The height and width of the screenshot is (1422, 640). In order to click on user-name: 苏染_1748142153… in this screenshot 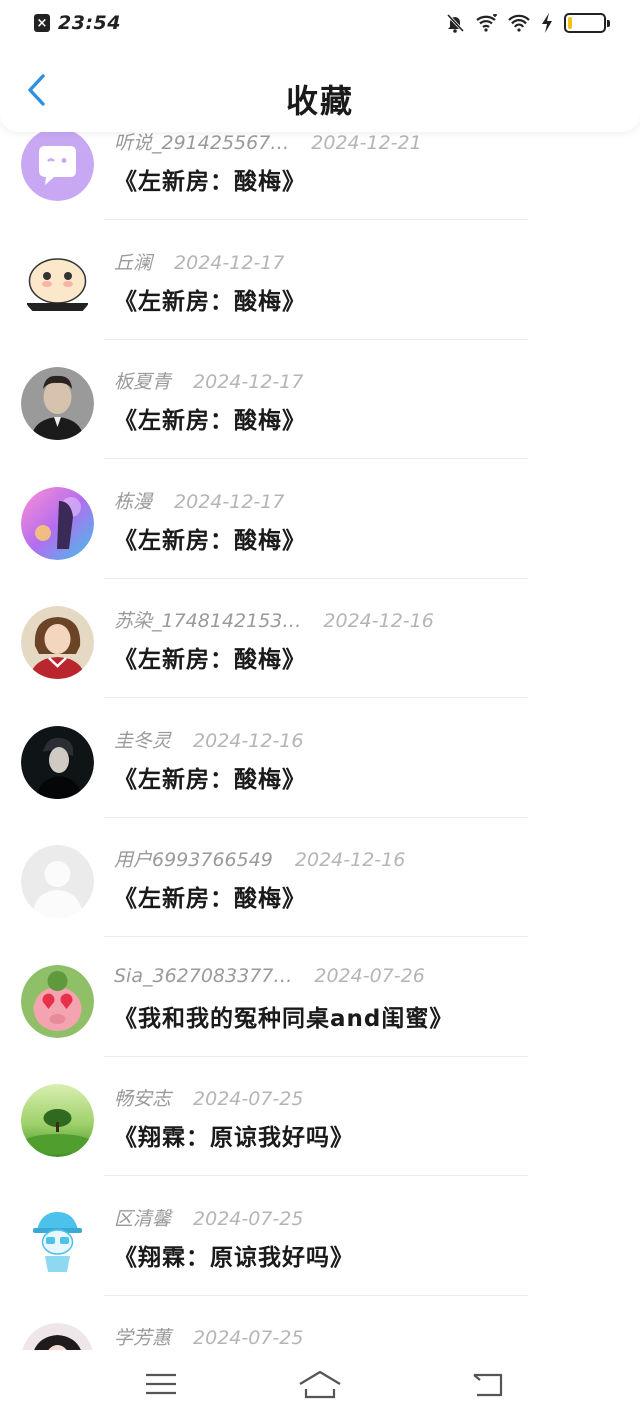, I will do `click(208, 621)`.